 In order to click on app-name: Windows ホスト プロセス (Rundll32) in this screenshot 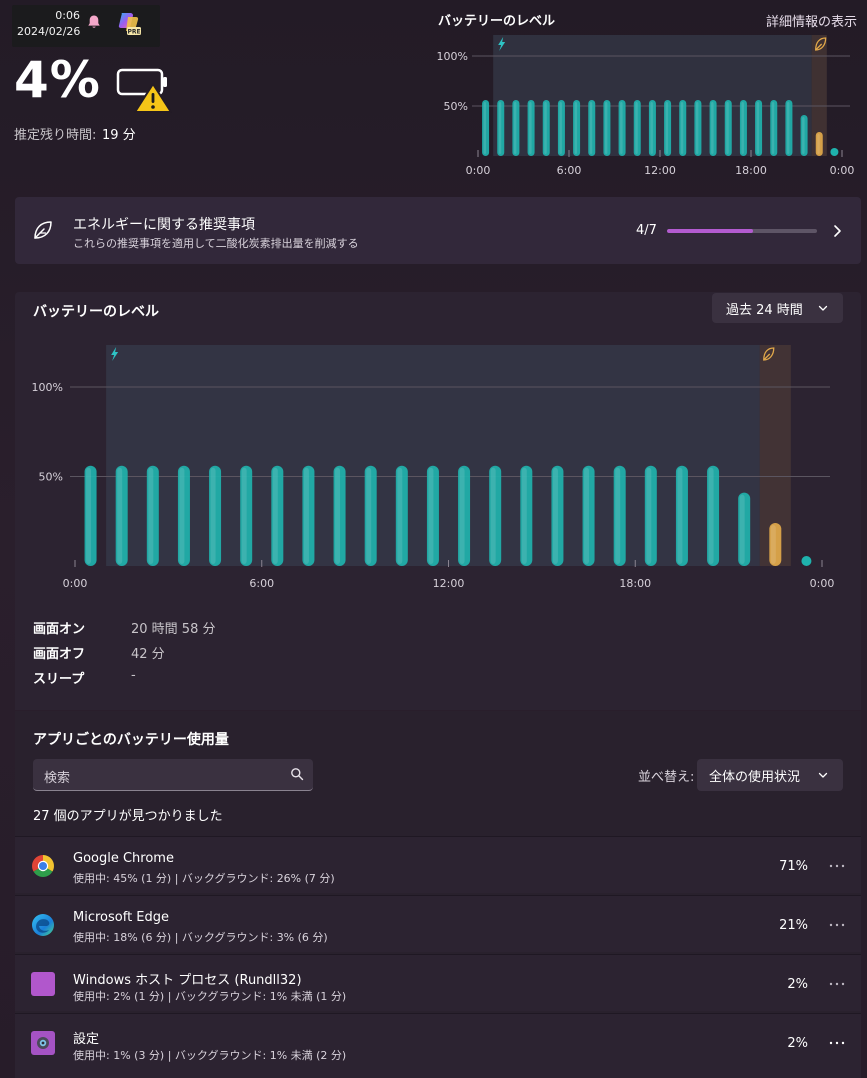, I will do `click(187, 980)`.